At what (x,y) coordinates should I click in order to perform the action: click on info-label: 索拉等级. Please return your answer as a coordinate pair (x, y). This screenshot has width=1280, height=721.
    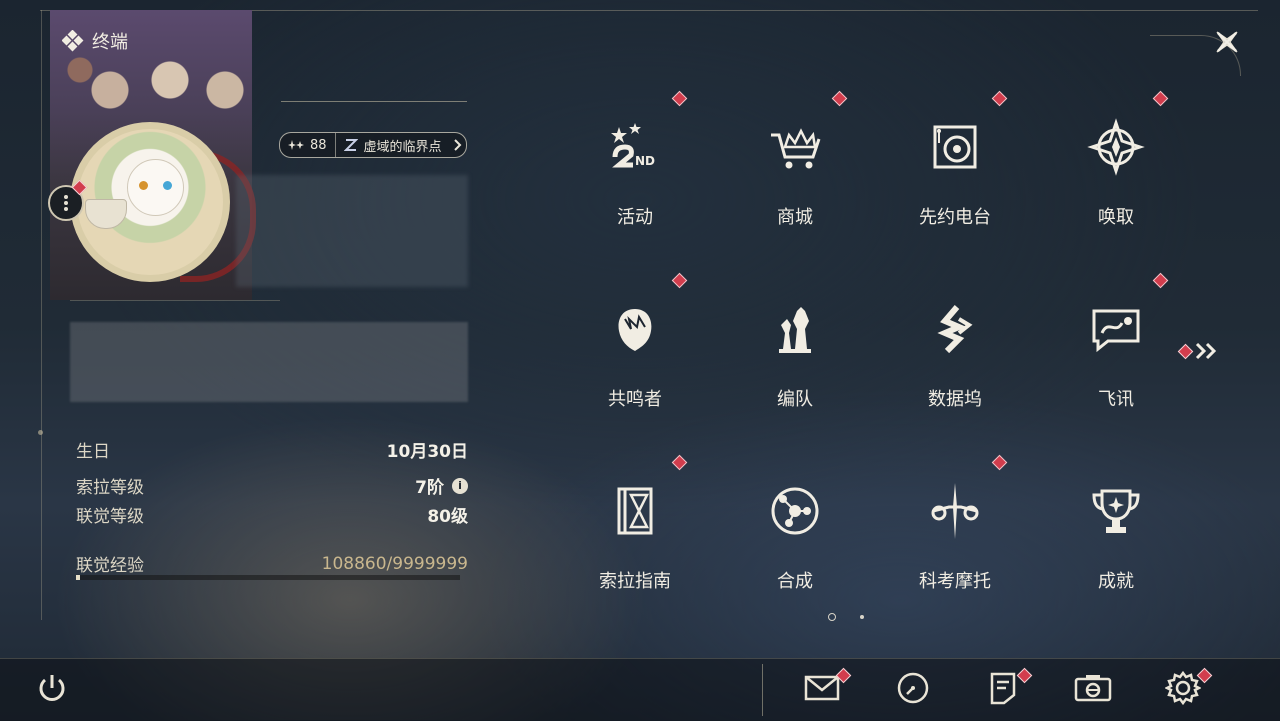
    Looking at the image, I should click on (110, 488).